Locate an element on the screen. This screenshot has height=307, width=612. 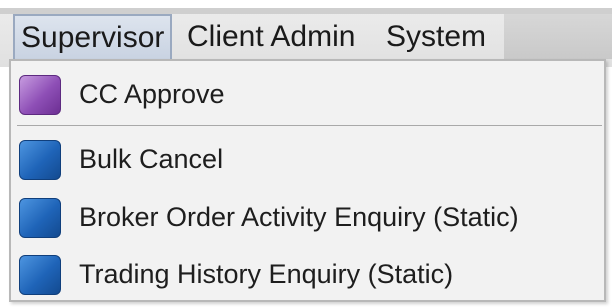
menu-item-label: Trading History Enquiry (Static) is located at coordinates (266, 274).